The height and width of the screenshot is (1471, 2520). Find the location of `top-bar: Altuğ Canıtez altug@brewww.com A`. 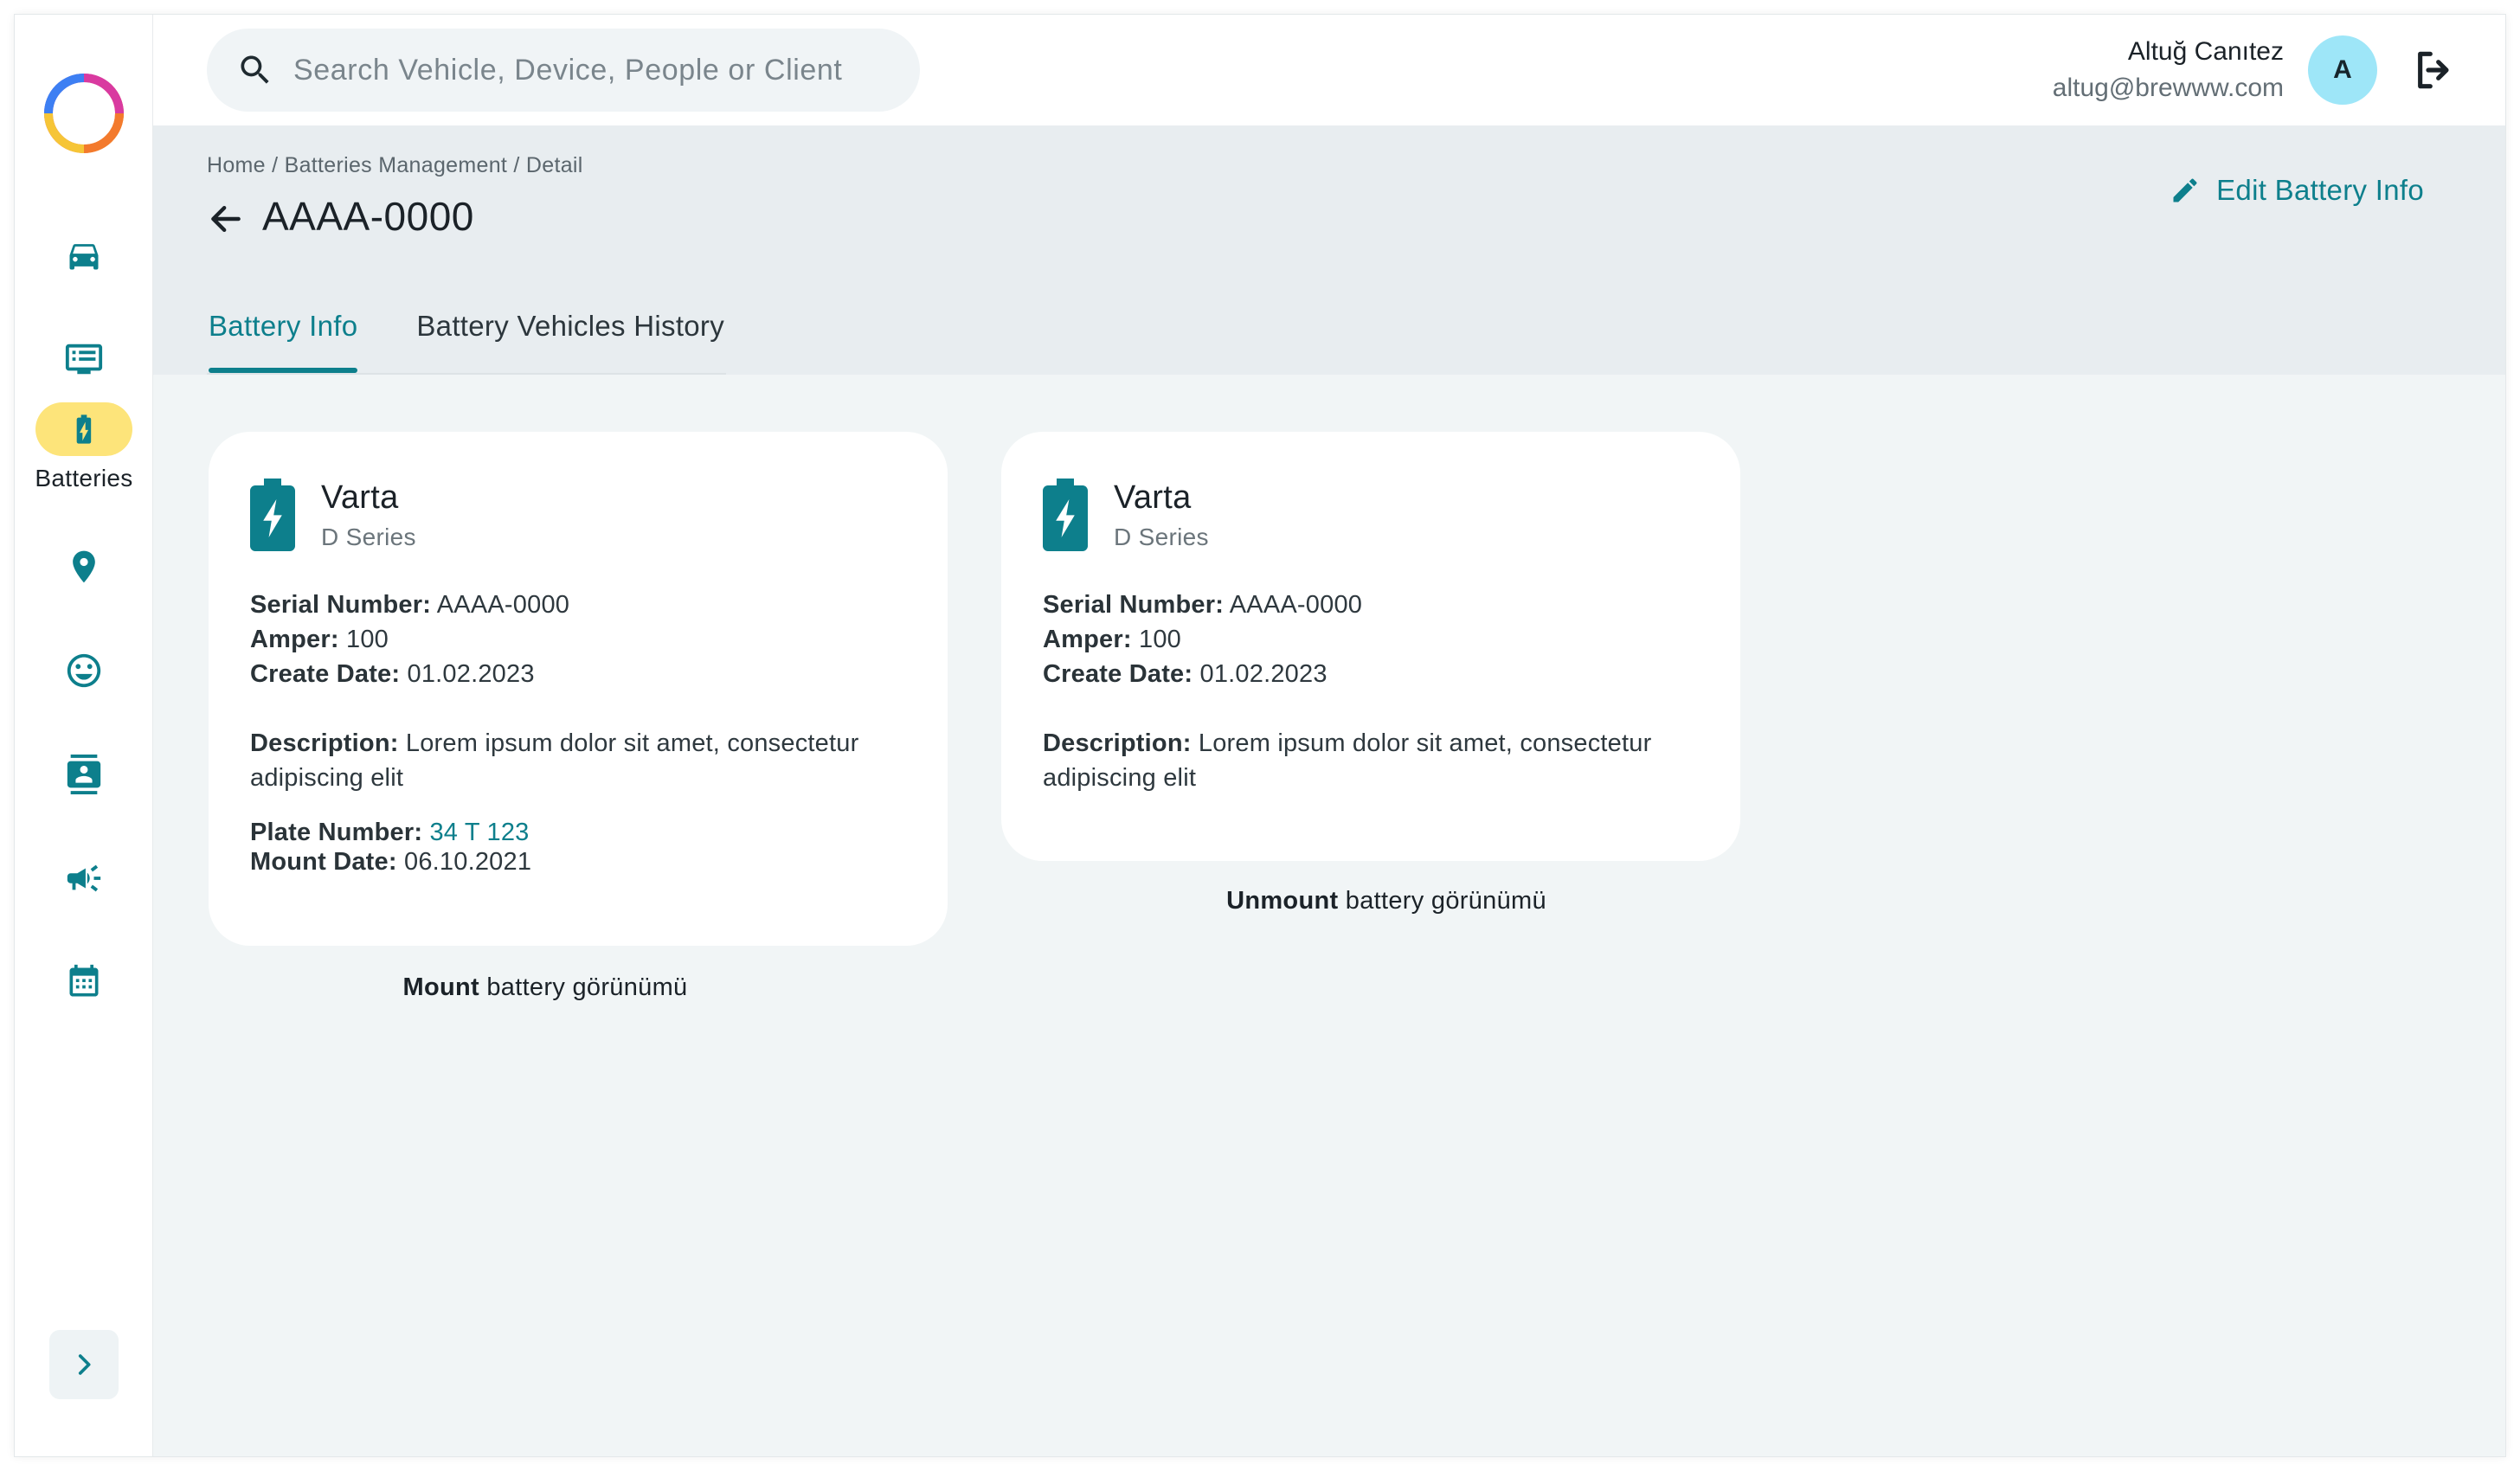

top-bar: Altuğ Canıtez altug@brewww.com A is located at coordinates (1329, 70).